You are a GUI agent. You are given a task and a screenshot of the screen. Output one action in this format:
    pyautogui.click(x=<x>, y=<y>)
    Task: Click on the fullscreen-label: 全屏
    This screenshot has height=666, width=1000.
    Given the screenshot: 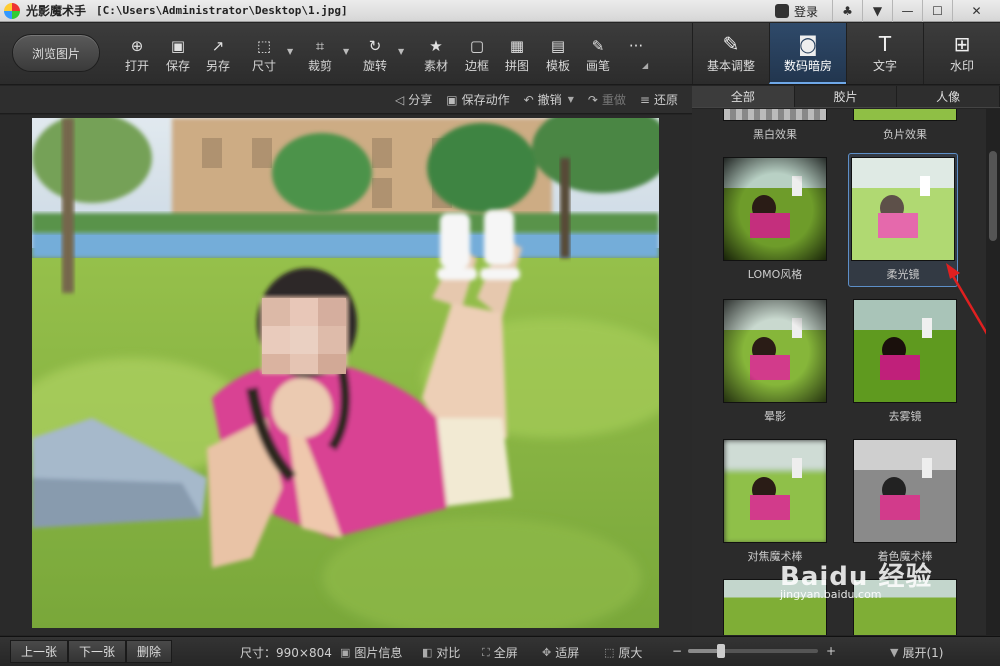 What is the action you would take?
    pyautogui.click(x=505, y=653)
    